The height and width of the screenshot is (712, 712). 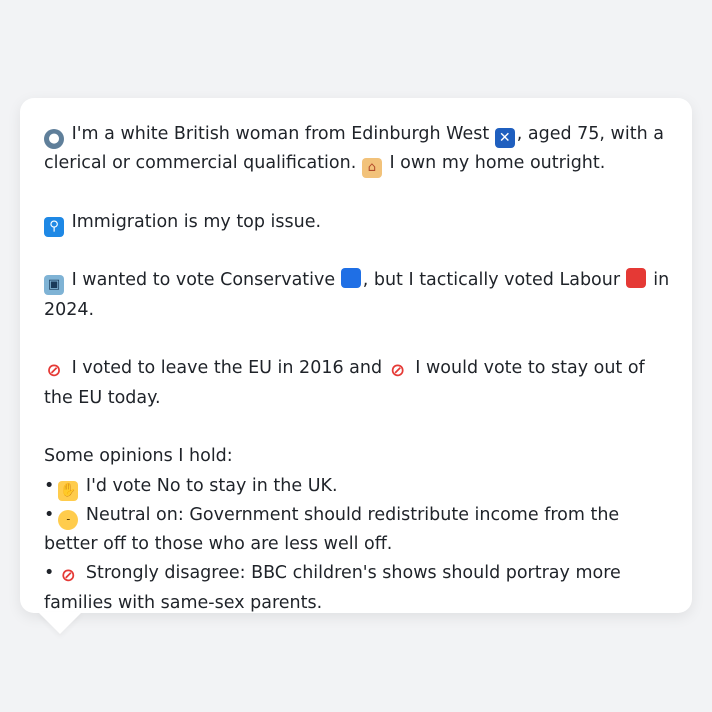 What do you see at coordinates (497, 163) in the screenshot?
I see `intro-text-c: I own my home outright.` at bounding box center [497, 163].